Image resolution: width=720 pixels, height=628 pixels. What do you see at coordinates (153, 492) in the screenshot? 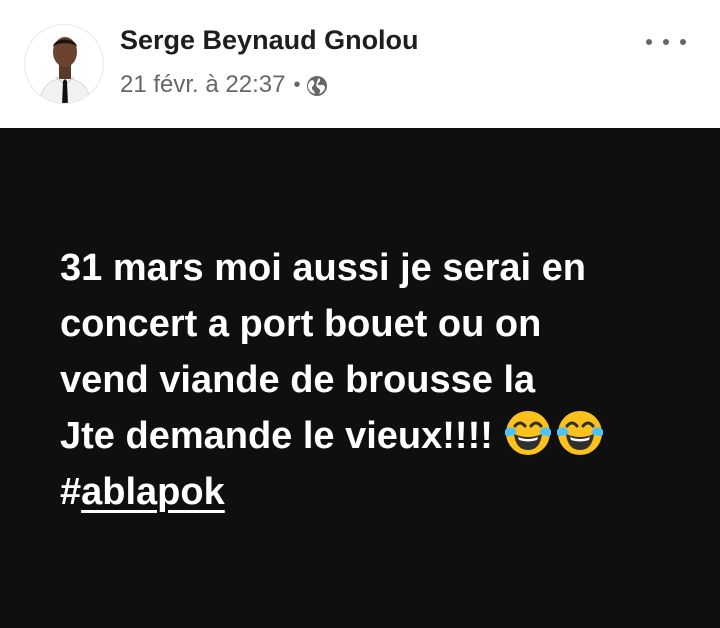
I see `hashtag-link: ablapok` at bounding box center [153, 492].